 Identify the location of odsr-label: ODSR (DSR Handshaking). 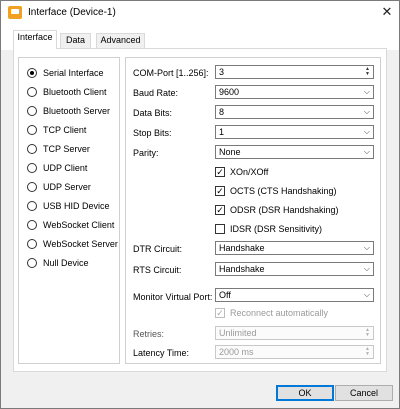
(284, 210).